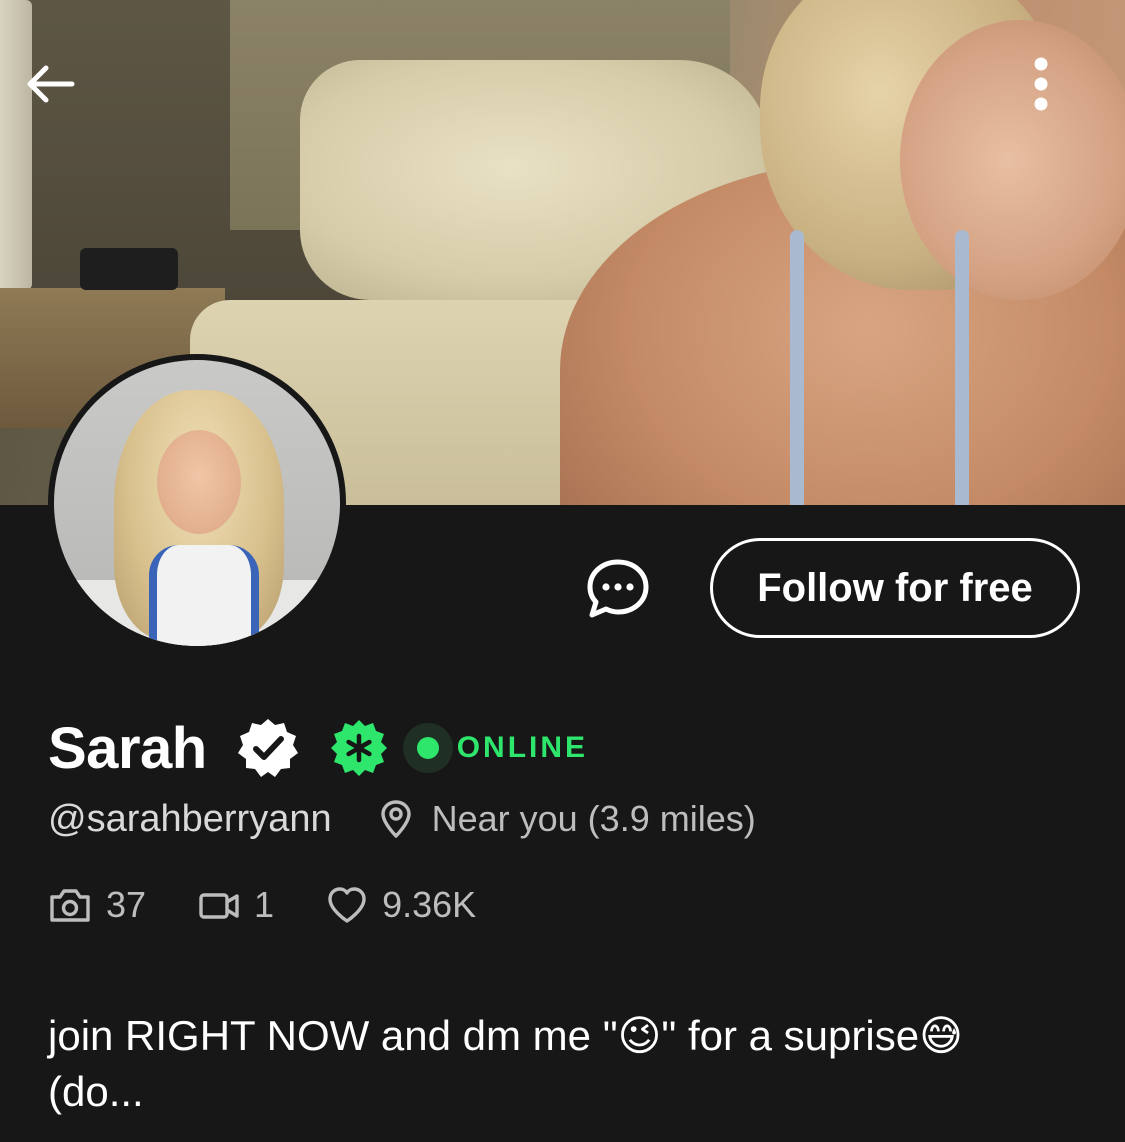 The height and width of the screenshot is (1142, 1125). I want to click on avatar-image, so click(197, 503).